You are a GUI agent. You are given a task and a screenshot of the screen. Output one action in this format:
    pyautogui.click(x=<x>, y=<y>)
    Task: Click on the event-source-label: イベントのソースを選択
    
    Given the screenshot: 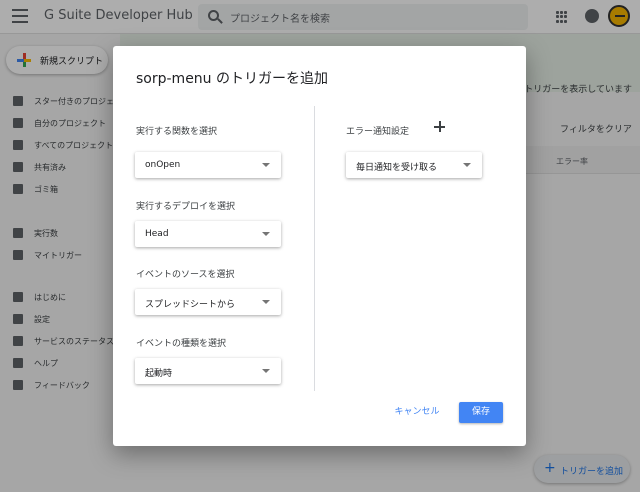 What is the action you would take?
    pyautogui.click(x=185, y=275)
    